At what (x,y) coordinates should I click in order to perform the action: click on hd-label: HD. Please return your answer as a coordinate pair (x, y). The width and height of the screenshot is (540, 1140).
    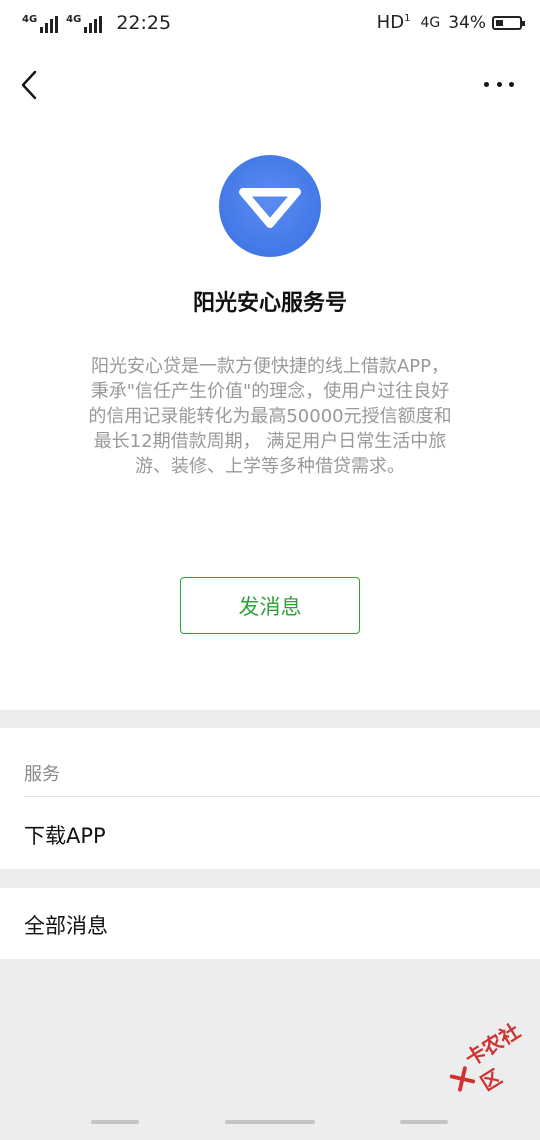
    Looking at the image, I should click on (390, 22).